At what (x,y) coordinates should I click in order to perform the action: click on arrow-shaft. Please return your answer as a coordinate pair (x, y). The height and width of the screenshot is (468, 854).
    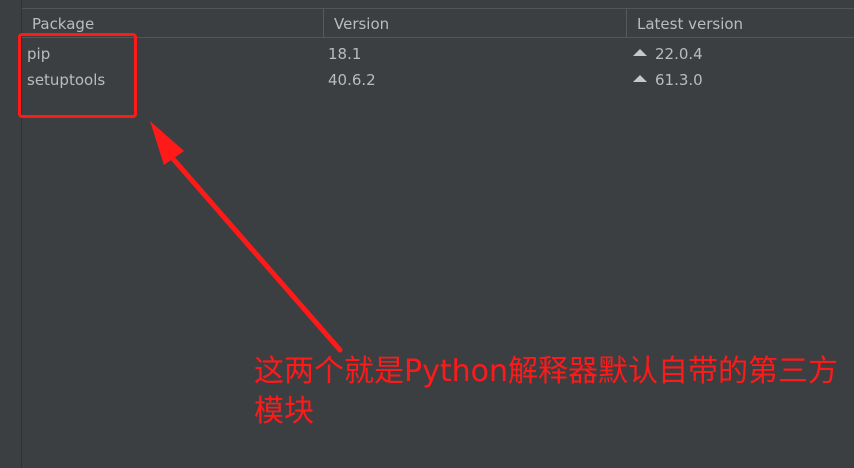
    Looking at the image, I should click on (254, 251).